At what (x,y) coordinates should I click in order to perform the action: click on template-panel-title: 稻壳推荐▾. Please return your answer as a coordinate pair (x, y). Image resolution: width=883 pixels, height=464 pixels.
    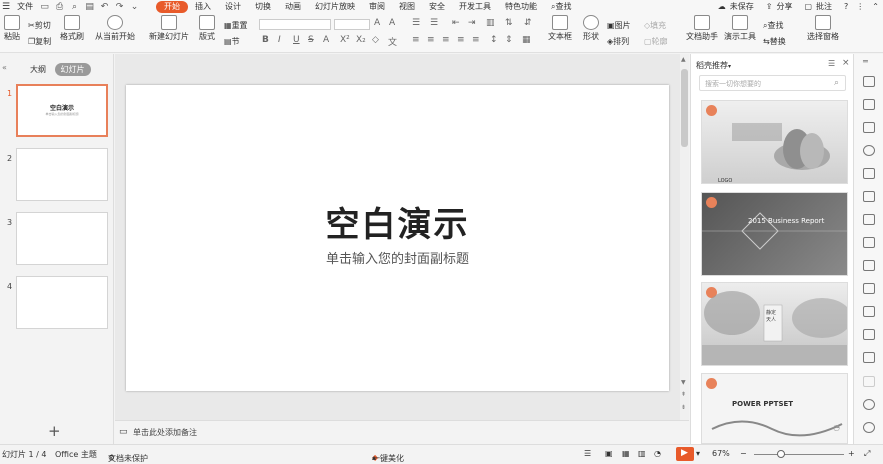
    Looking at the image, I should click on (713, 65).